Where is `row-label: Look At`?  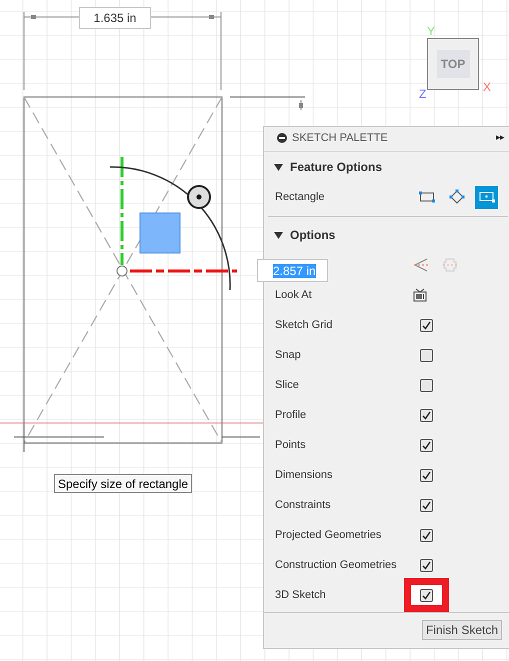 row-label: Look At is located at coordinates (294, 295).